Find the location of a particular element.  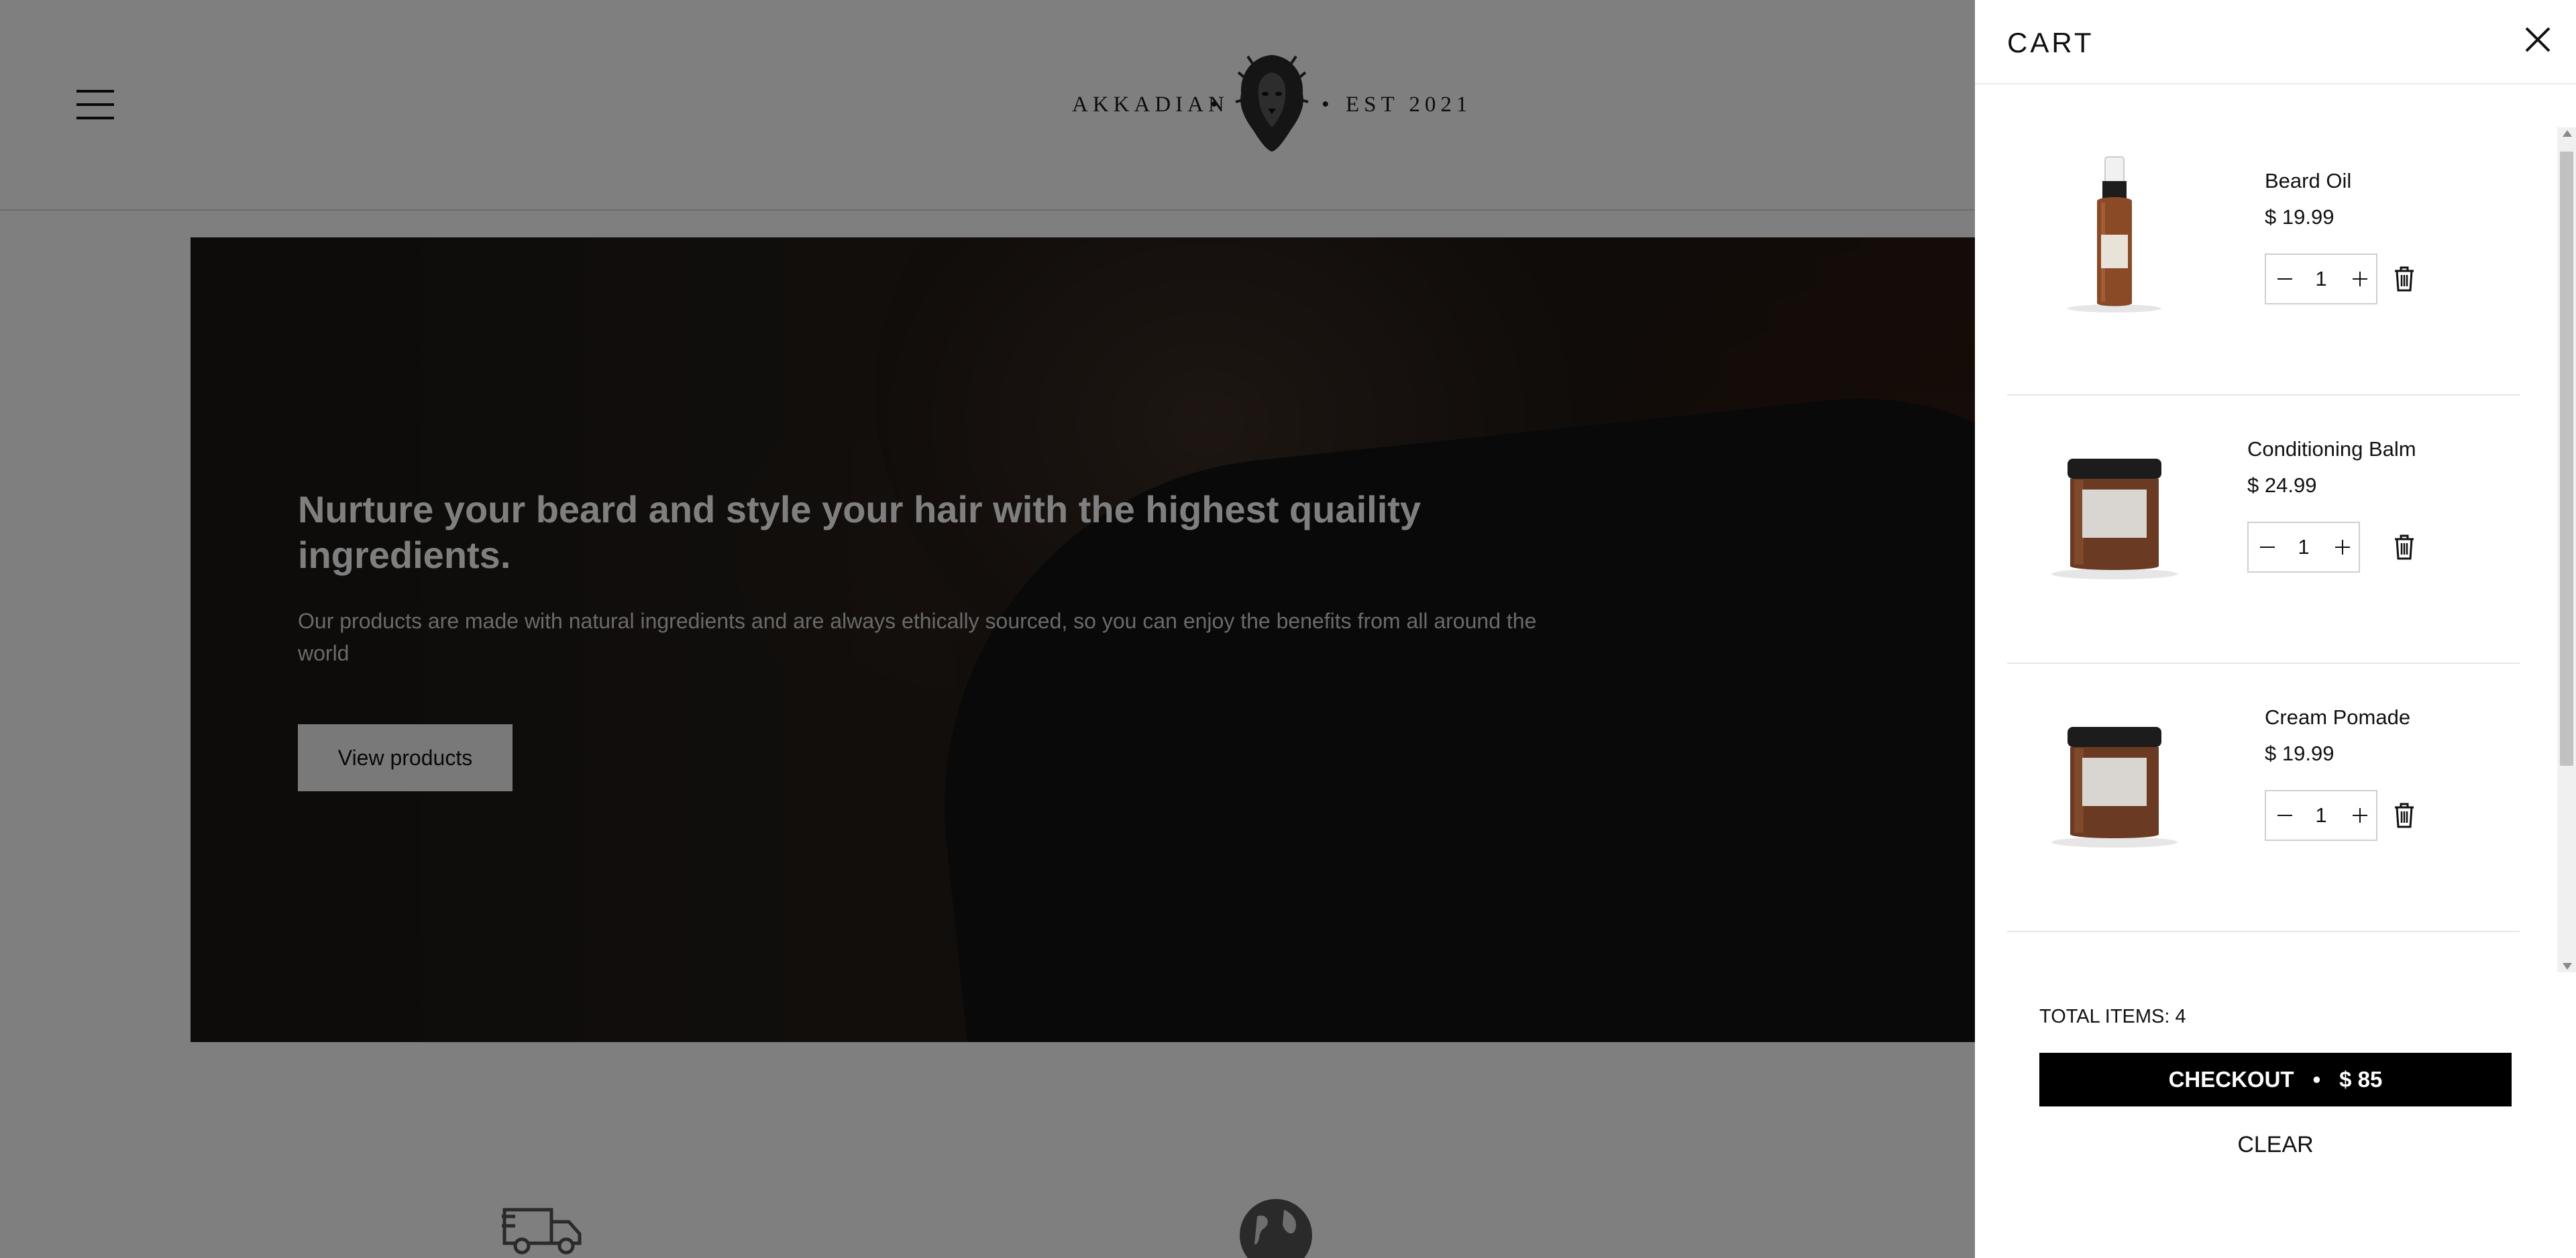

checkout-button: CHECKOUT • $ 85 is located at coordinates (2275, 1079).